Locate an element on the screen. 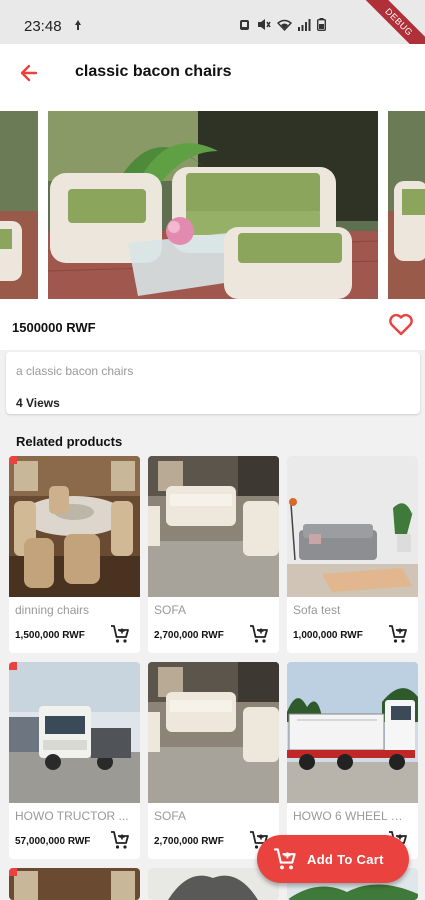 This screenshot has height=900, width=425. app-bar: classic bacon chairs is located at coordinates (212, 73).